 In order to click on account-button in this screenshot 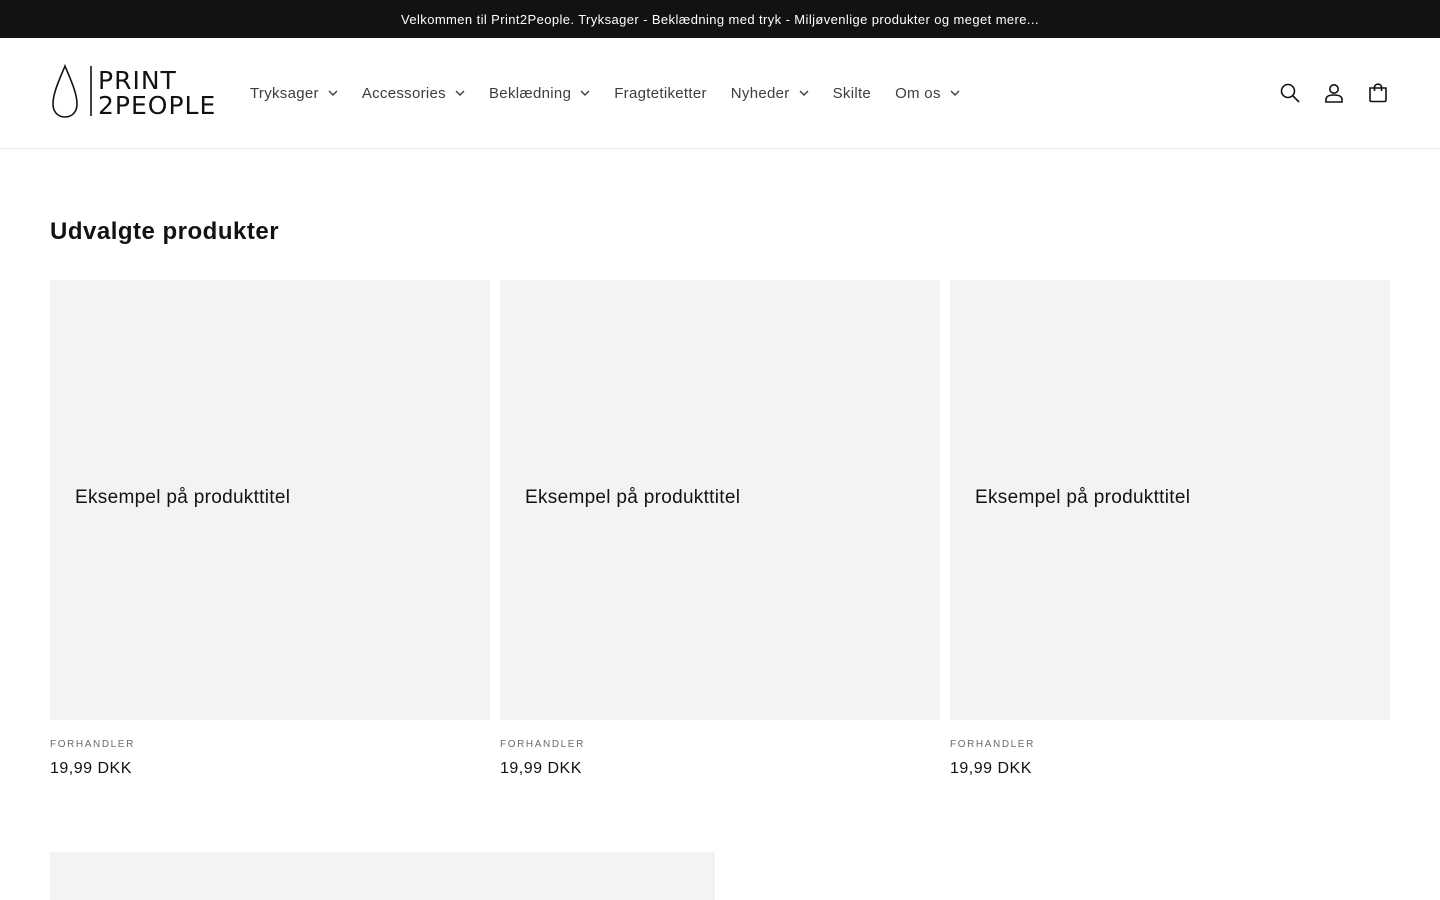, I will do `click(1334, 93)`.